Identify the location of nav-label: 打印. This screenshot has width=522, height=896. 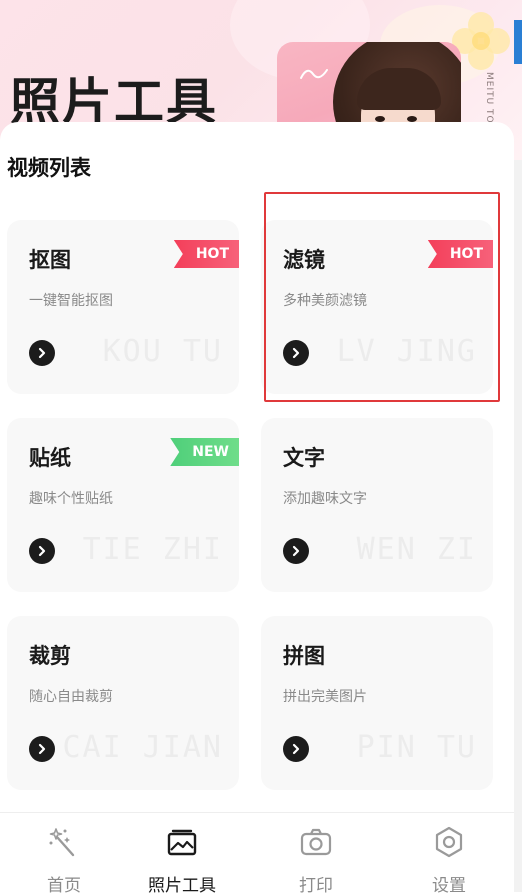
(316, 886).